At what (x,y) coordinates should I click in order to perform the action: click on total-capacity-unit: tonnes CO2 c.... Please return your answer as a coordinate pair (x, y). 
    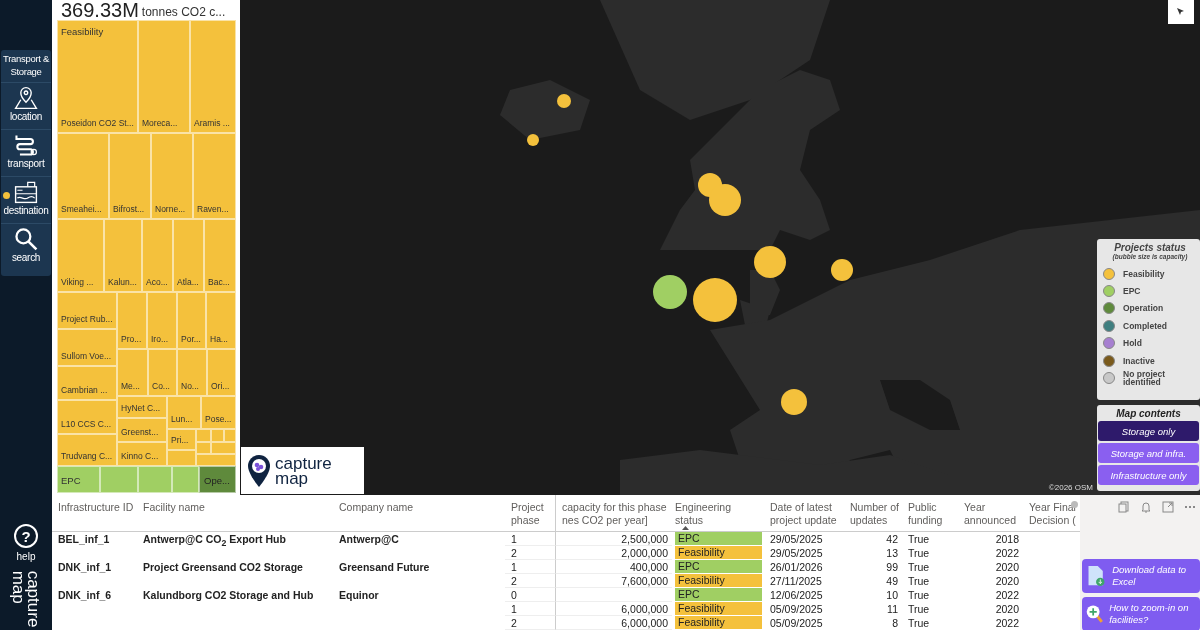
    Looking at the image, I should click on (183, 12).